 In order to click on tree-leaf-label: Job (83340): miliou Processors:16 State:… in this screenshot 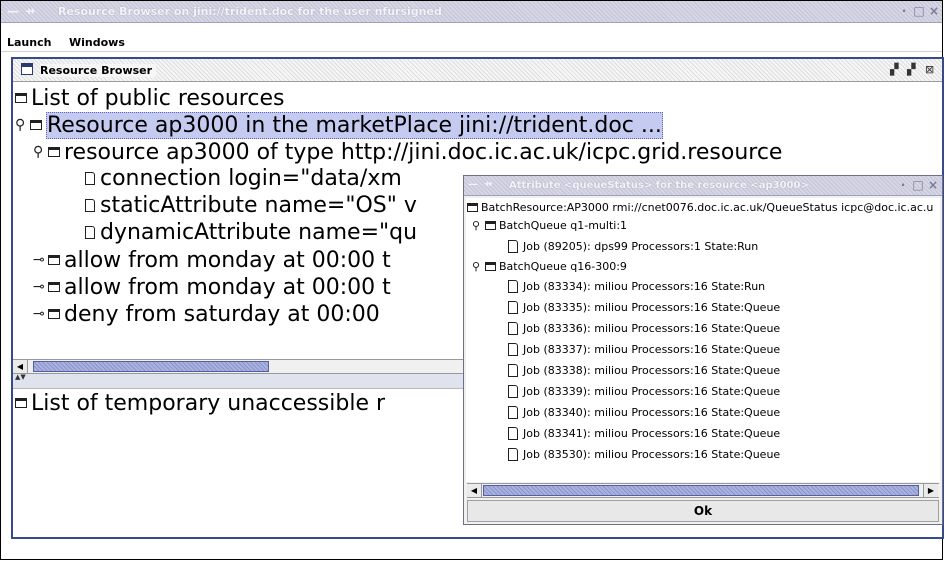, I will do `click(652, 412)`.